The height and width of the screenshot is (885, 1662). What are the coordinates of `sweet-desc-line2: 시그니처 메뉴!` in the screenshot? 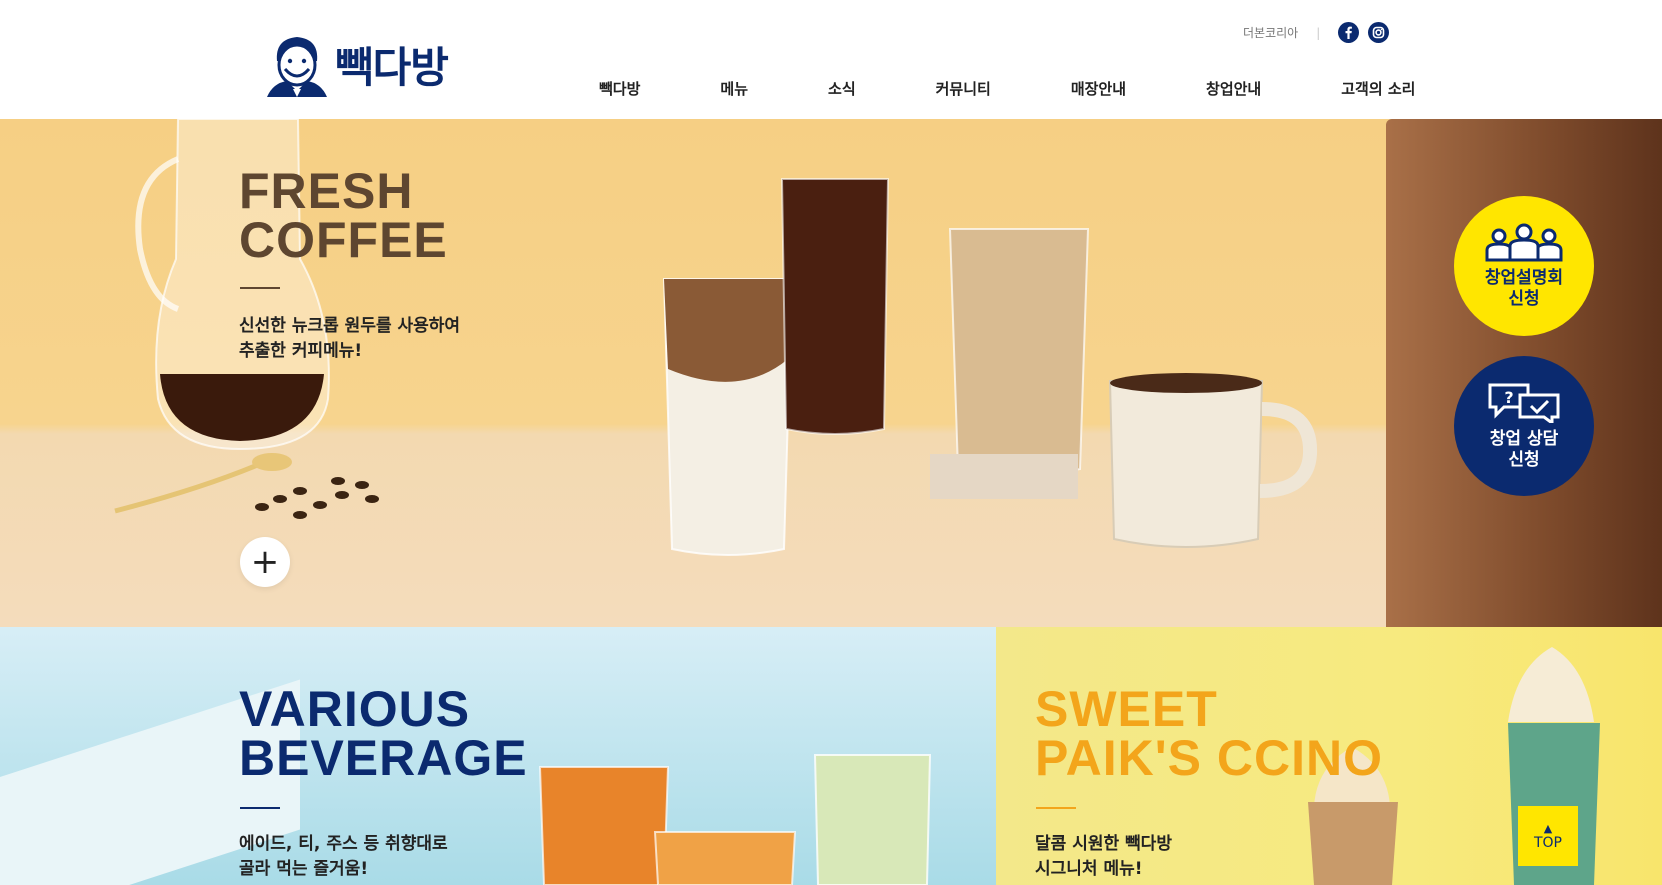 It's located at (1089, 869).